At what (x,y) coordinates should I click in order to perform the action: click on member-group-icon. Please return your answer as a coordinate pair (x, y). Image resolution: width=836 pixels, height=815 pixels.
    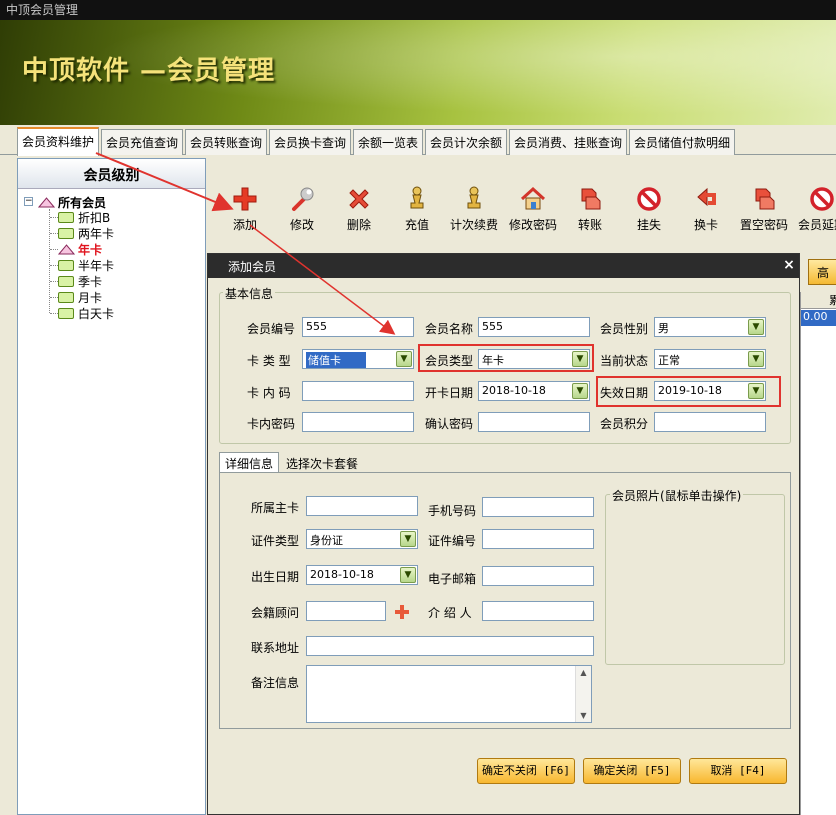
    Looking at the image, I should click on (46, 202).